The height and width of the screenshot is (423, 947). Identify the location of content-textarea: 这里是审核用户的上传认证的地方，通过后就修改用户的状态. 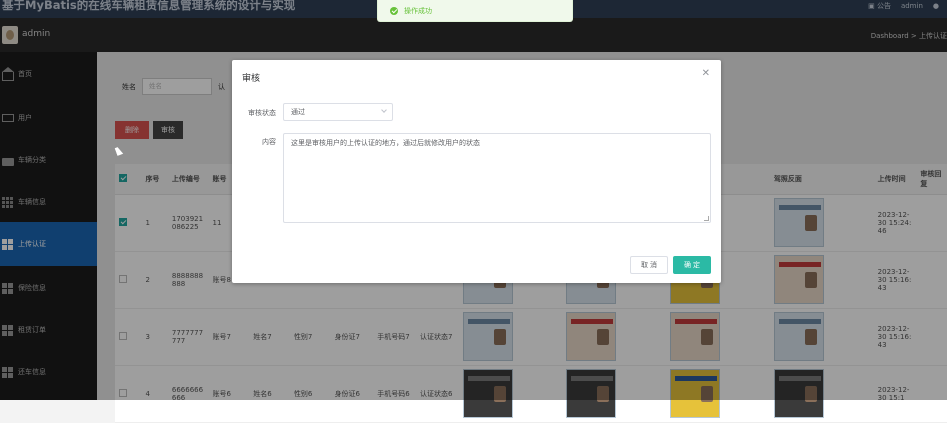
(497, 178).